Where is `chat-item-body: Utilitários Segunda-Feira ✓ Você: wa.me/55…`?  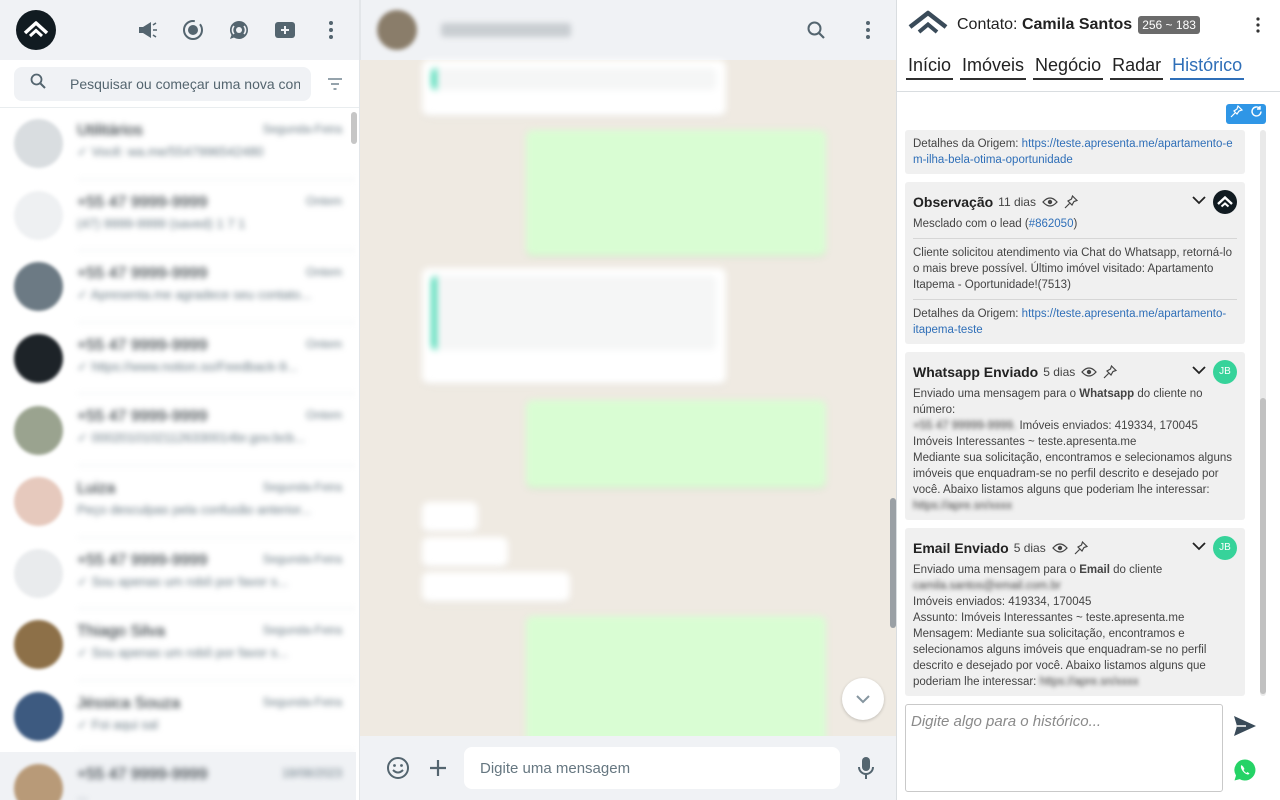 chat-item-body: Utilitários Segunda-Feira ✓ Você: wa.me/55… is located at coordinates (216, 144).